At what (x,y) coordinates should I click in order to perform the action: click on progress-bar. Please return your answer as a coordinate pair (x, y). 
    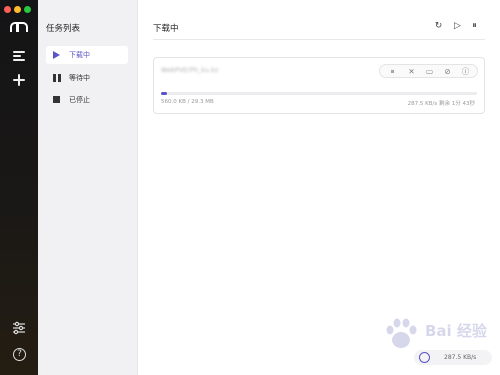
    Looking at the image, I should click on (319, 93).